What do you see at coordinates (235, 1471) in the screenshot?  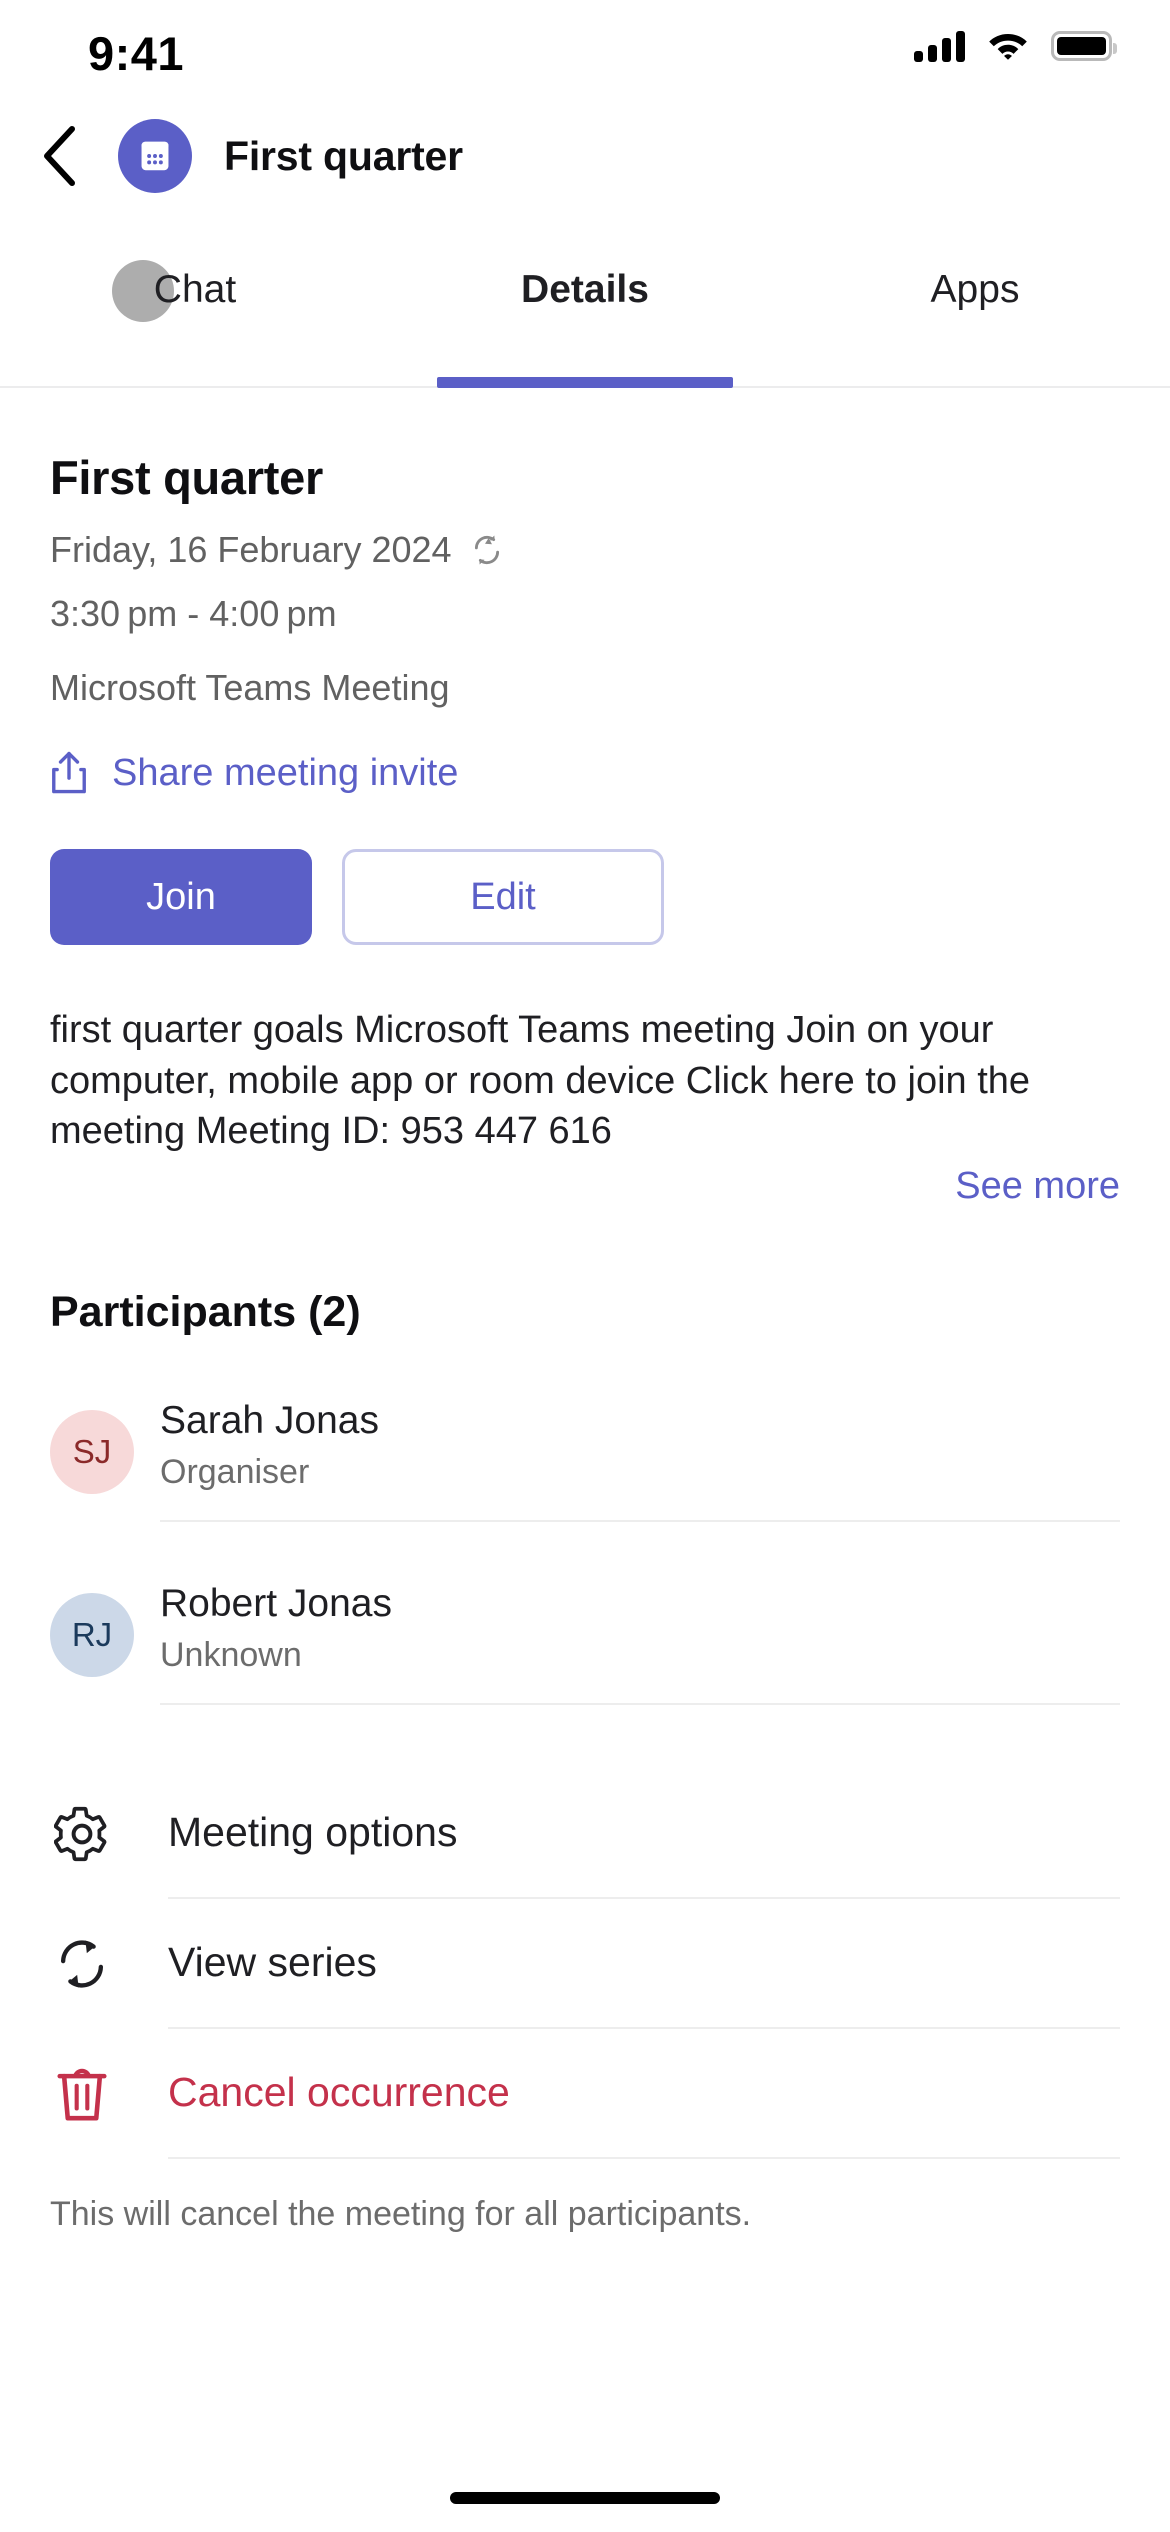 I see `participant-role: Organiser` at bounding box center [235, 1471].